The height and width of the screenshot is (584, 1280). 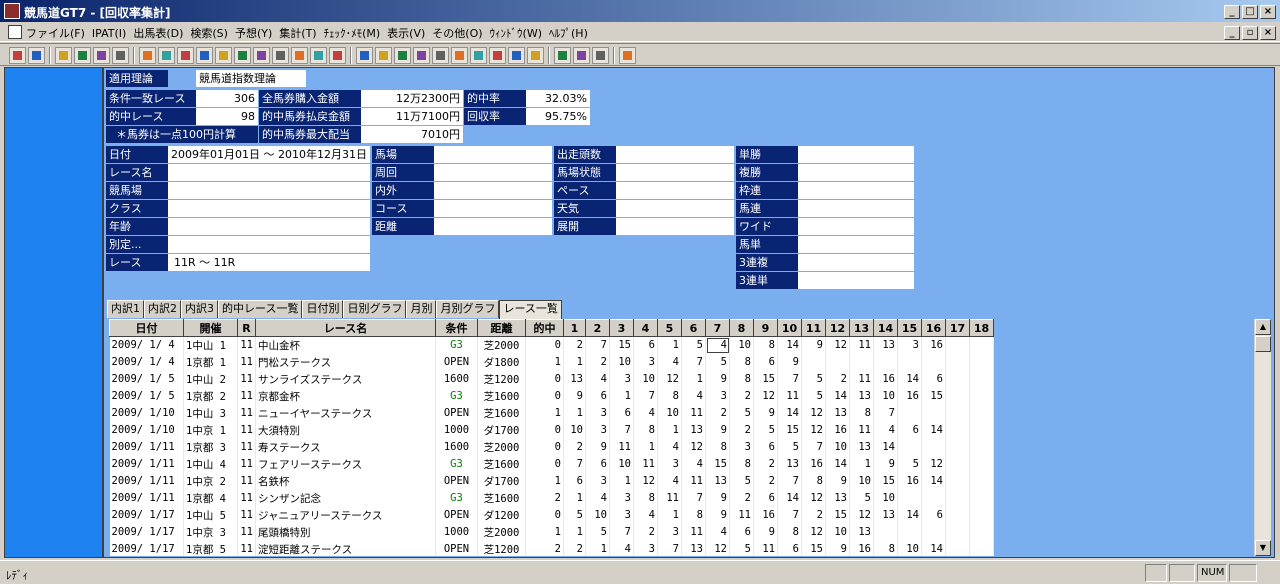 What do you see at coordinates (600, 55) in the screenshot?
I see `toolbar-button-29-icon` at bounding box center [600, 55].